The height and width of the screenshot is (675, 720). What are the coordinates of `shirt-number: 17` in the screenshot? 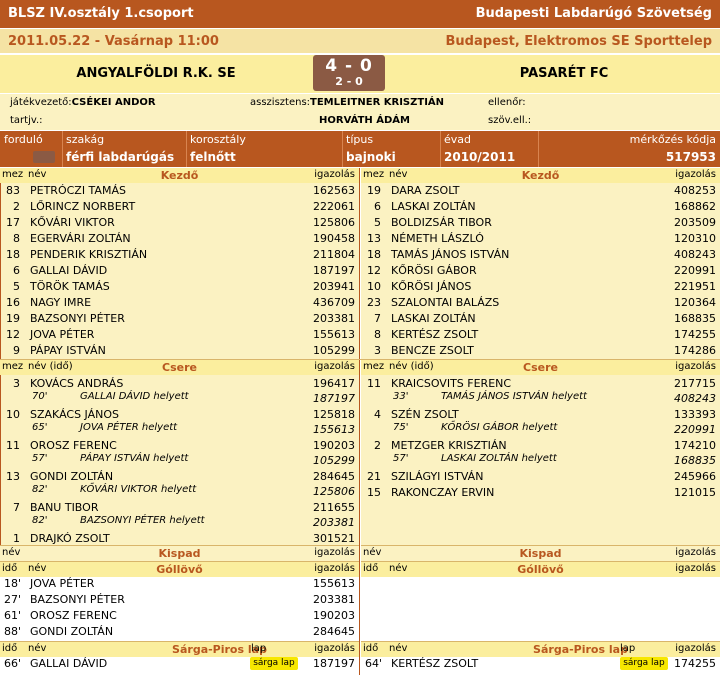 It's located at (13, 222).